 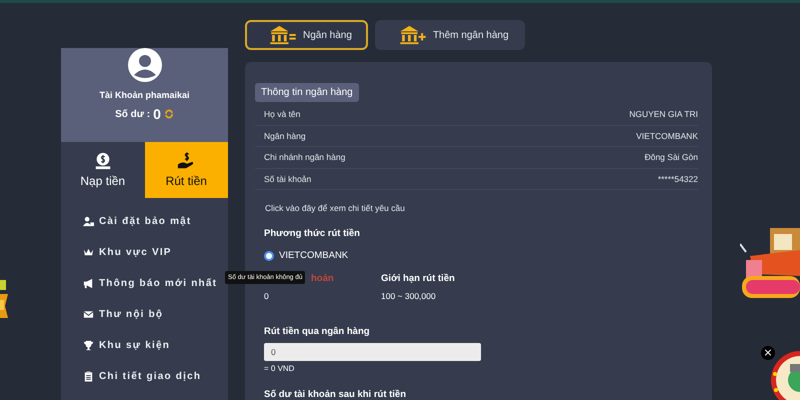 I want to click on amount-label: Rút tiền qua ngân hàng, so click(x=317, y=331).